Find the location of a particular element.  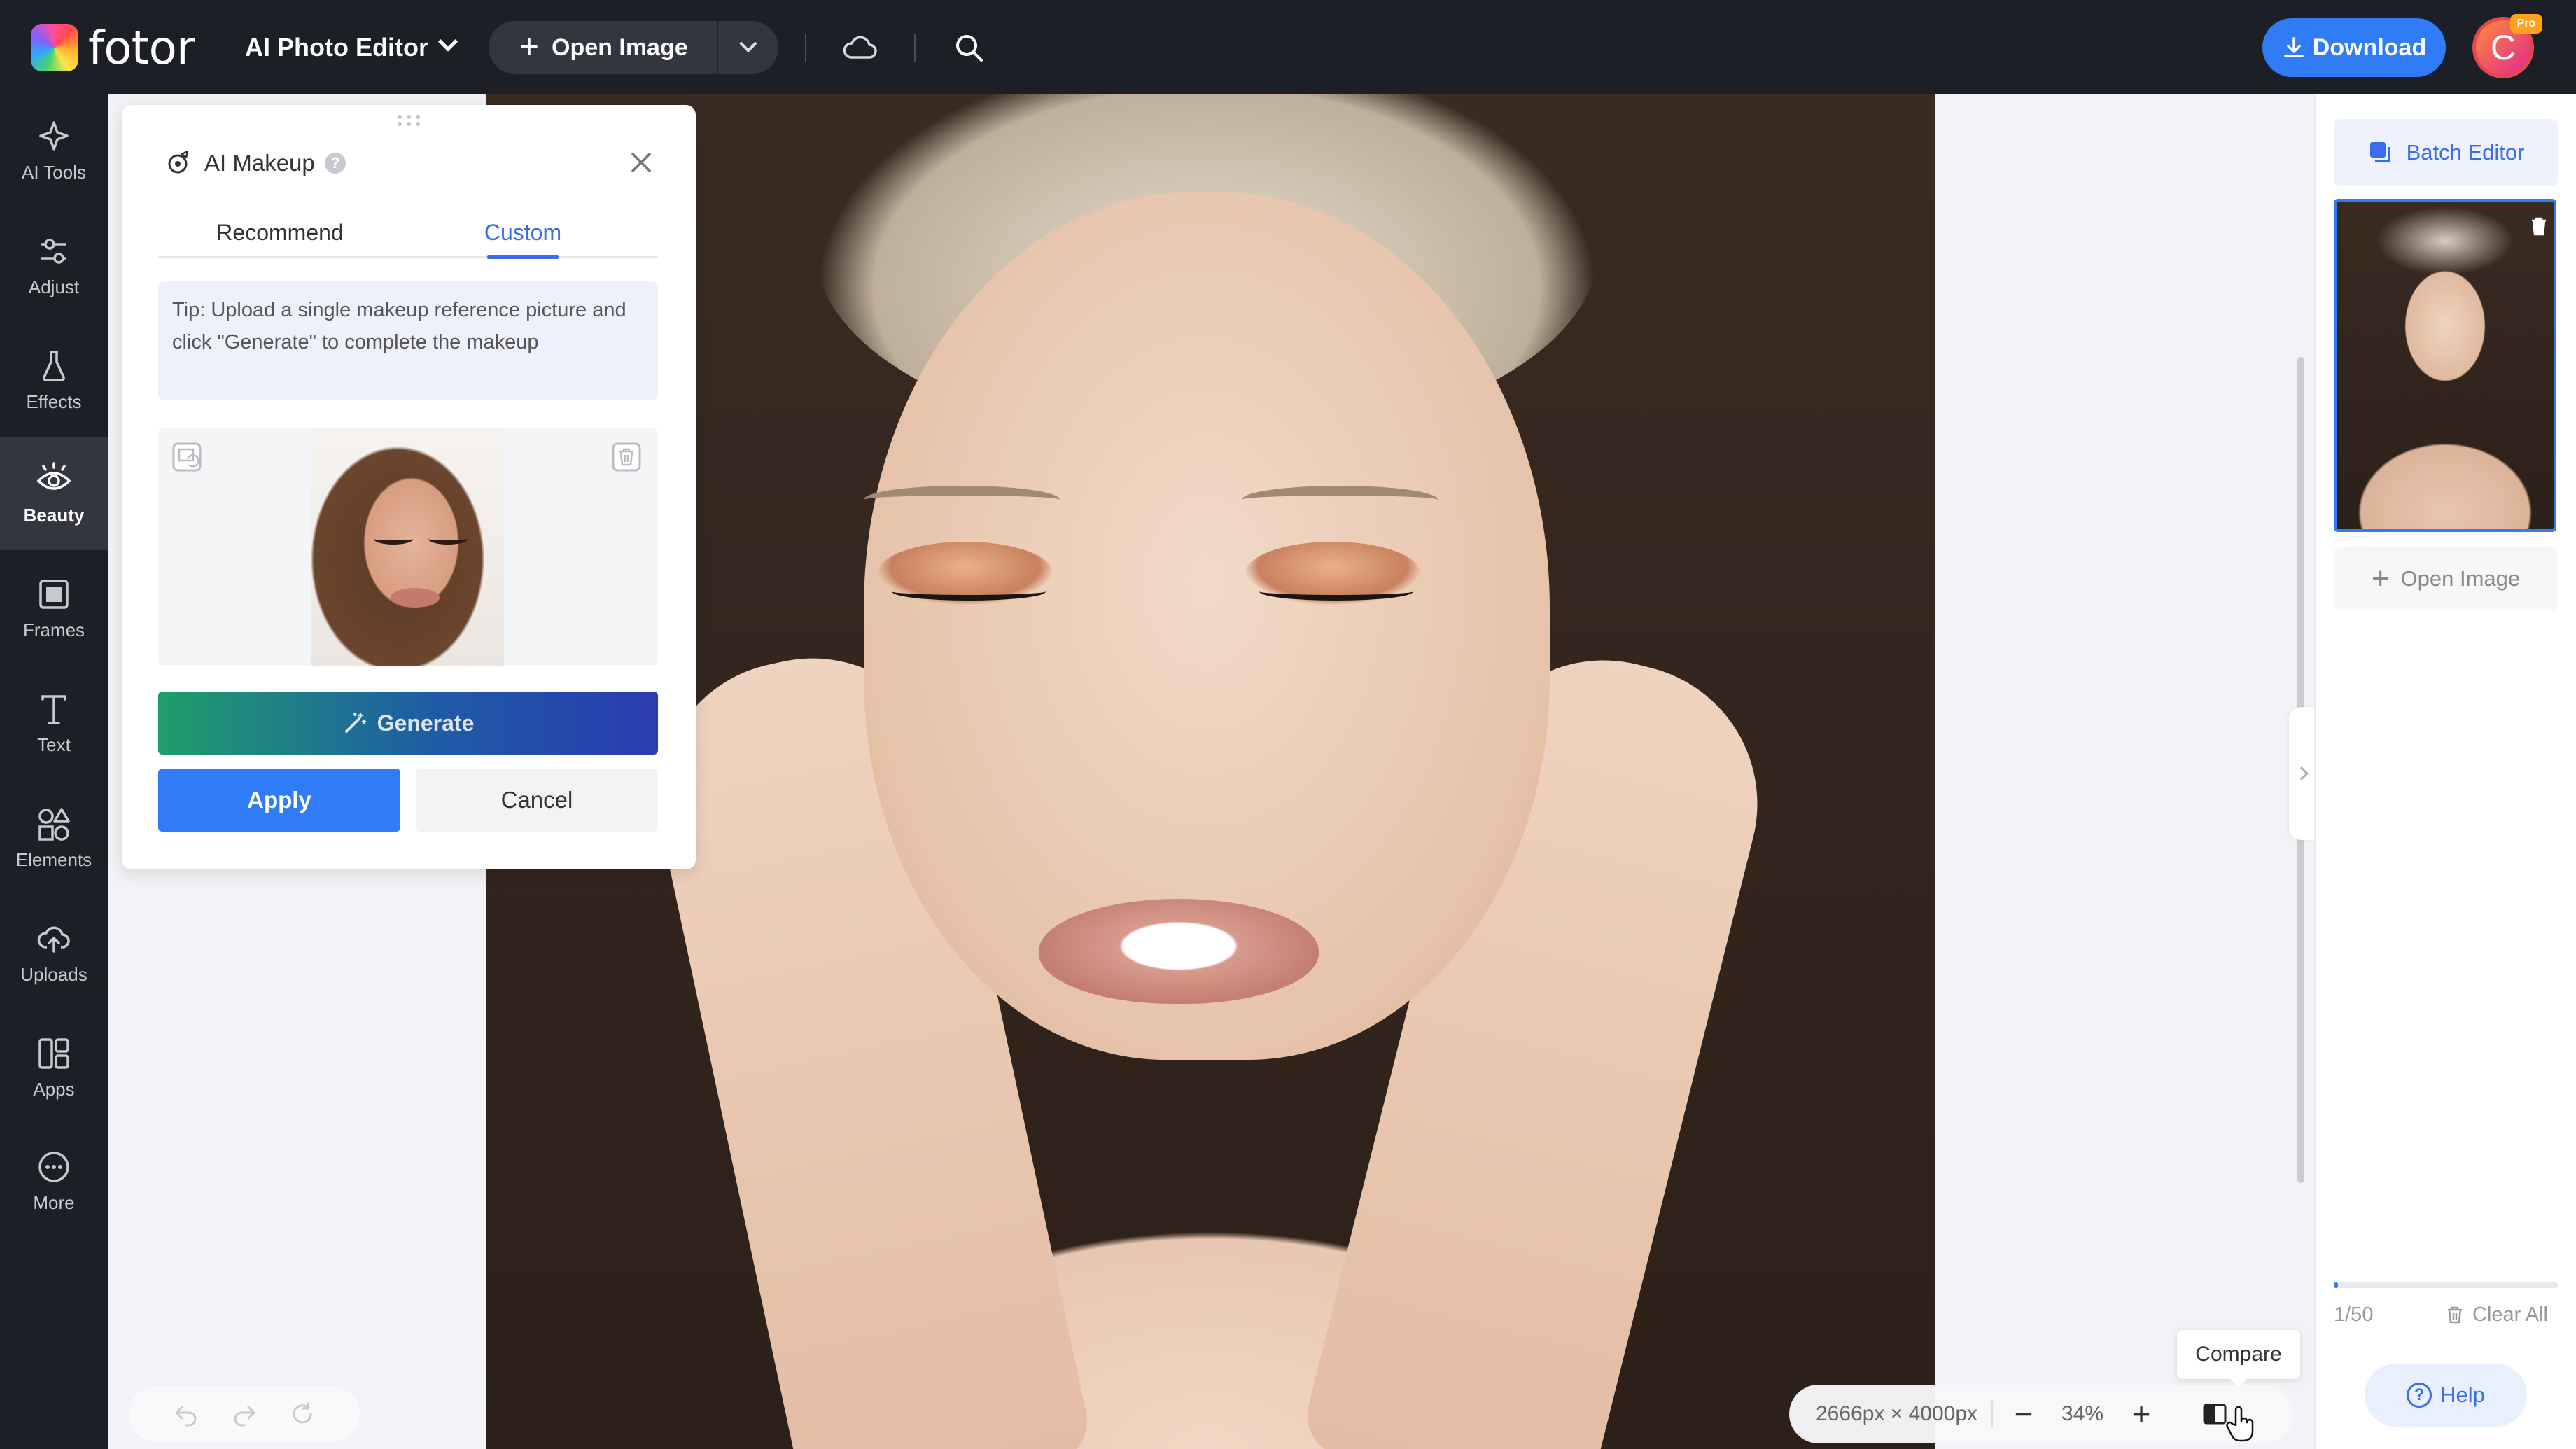

batch-icon is located at coordinates (2380, 152).